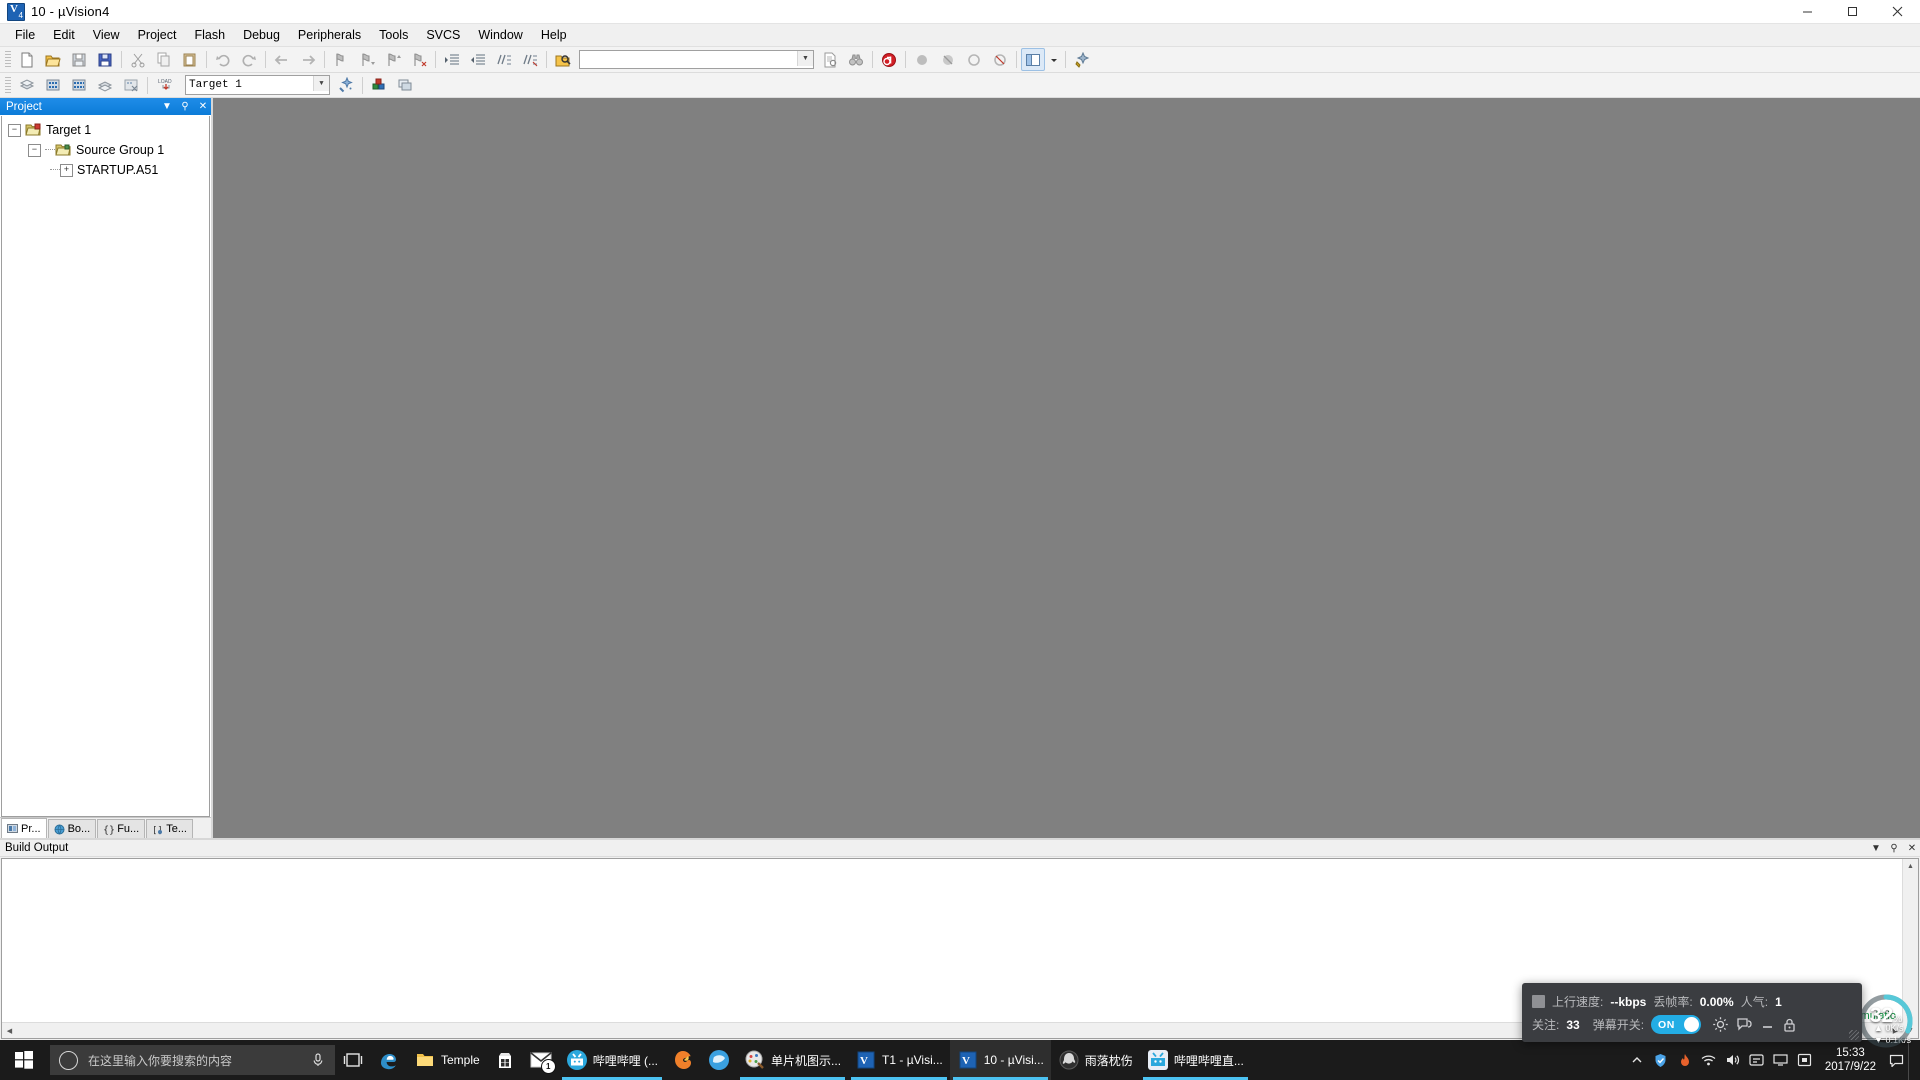 The width and height of the screenshot is (1920, 1080). Describe the element at coordinates (1805, 1060) in the screenshot. I see `screen-icon` at that location.